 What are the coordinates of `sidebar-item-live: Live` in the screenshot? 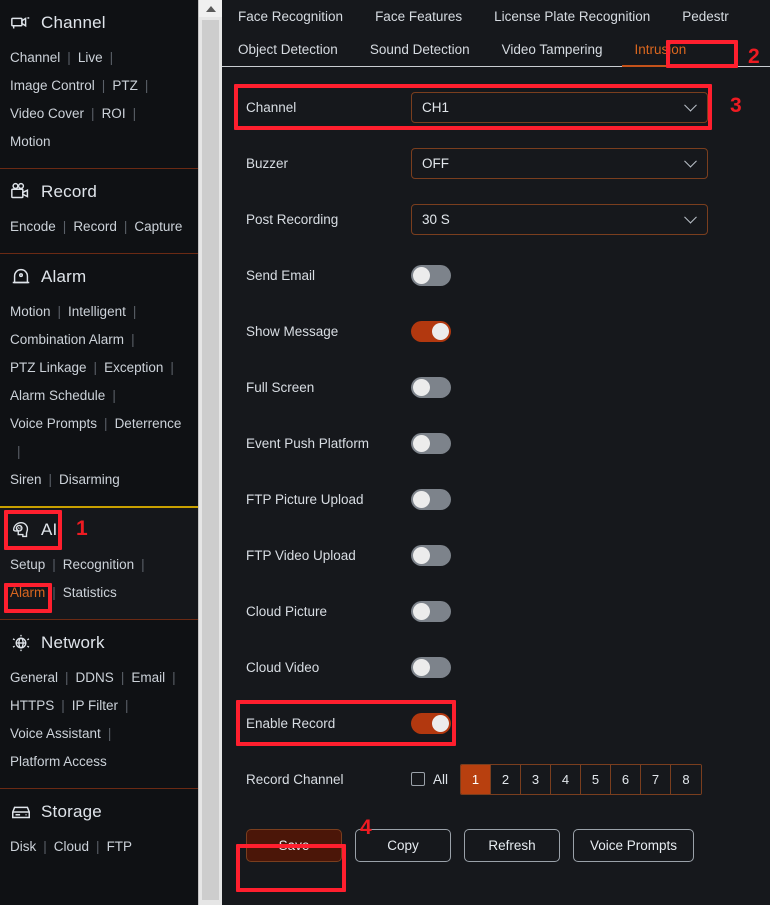 It's located at (90, 58).